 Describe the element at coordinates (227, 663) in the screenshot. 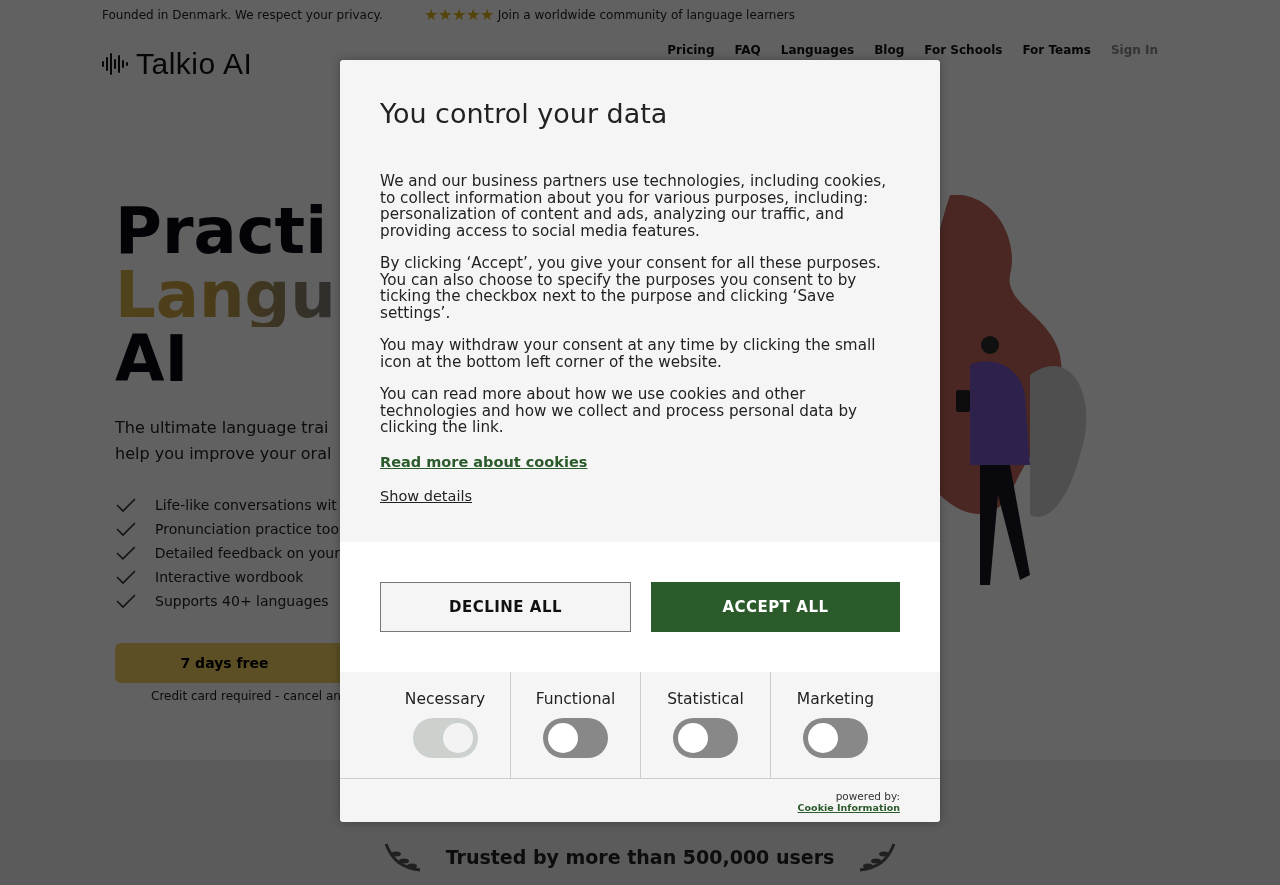

I see `free-trial-button: 7 days free` at that location.